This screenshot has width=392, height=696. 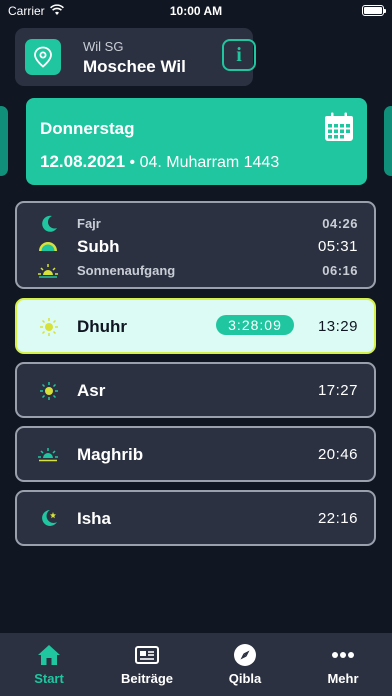 I want to click on prayer-row-isha: Isha 22:16, so click(x=195, y=518).